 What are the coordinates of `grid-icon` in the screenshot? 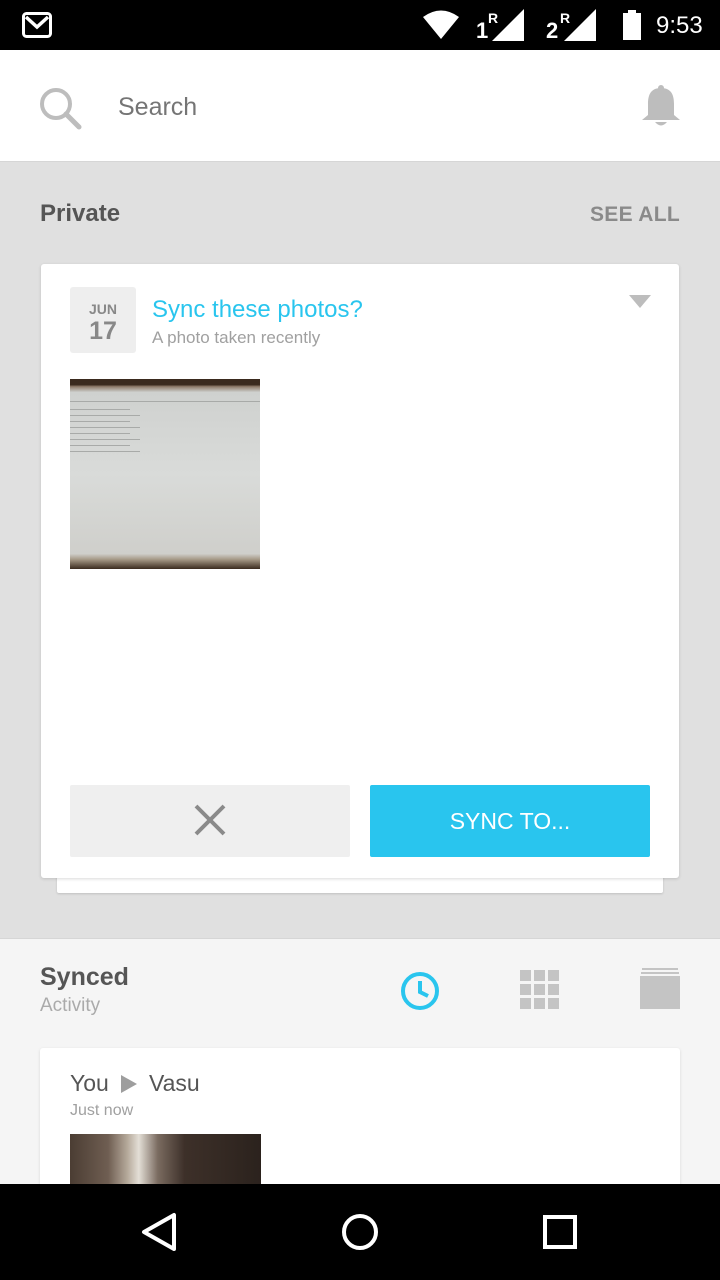 It's located at (540, 990).